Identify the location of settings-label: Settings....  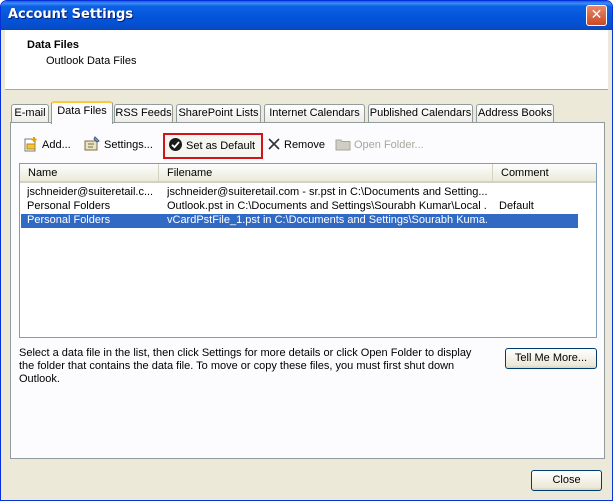
(128, 145).